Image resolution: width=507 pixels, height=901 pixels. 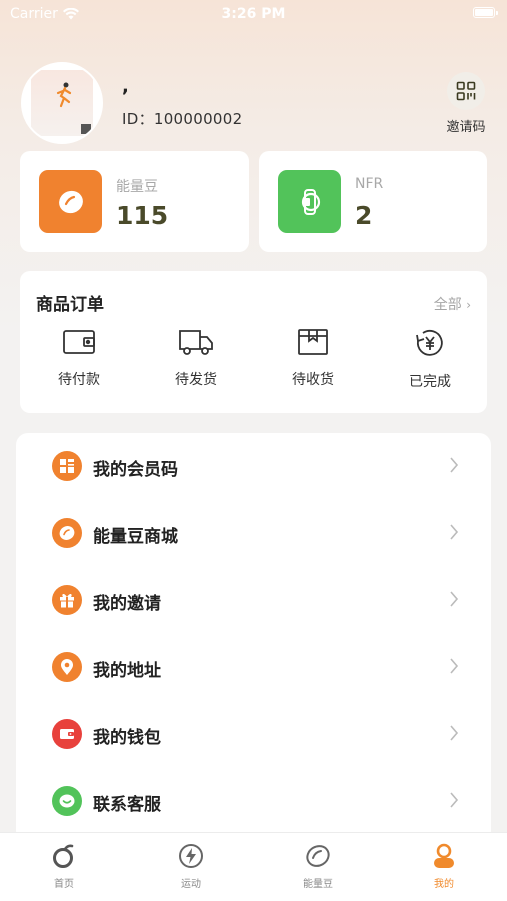 I want to click on order-item-label: 待发货, so click(x=196, y=380).